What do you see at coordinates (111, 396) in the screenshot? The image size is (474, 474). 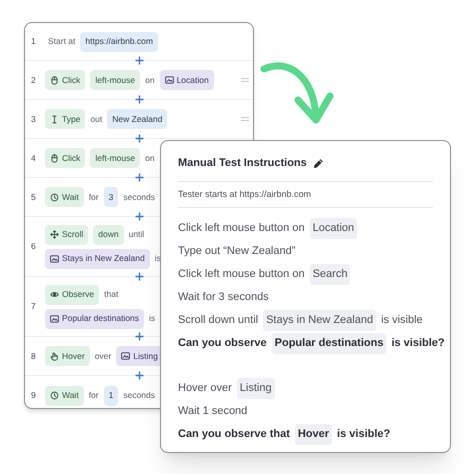 I see `value-chip: 1` at bounding box center [111, 396].